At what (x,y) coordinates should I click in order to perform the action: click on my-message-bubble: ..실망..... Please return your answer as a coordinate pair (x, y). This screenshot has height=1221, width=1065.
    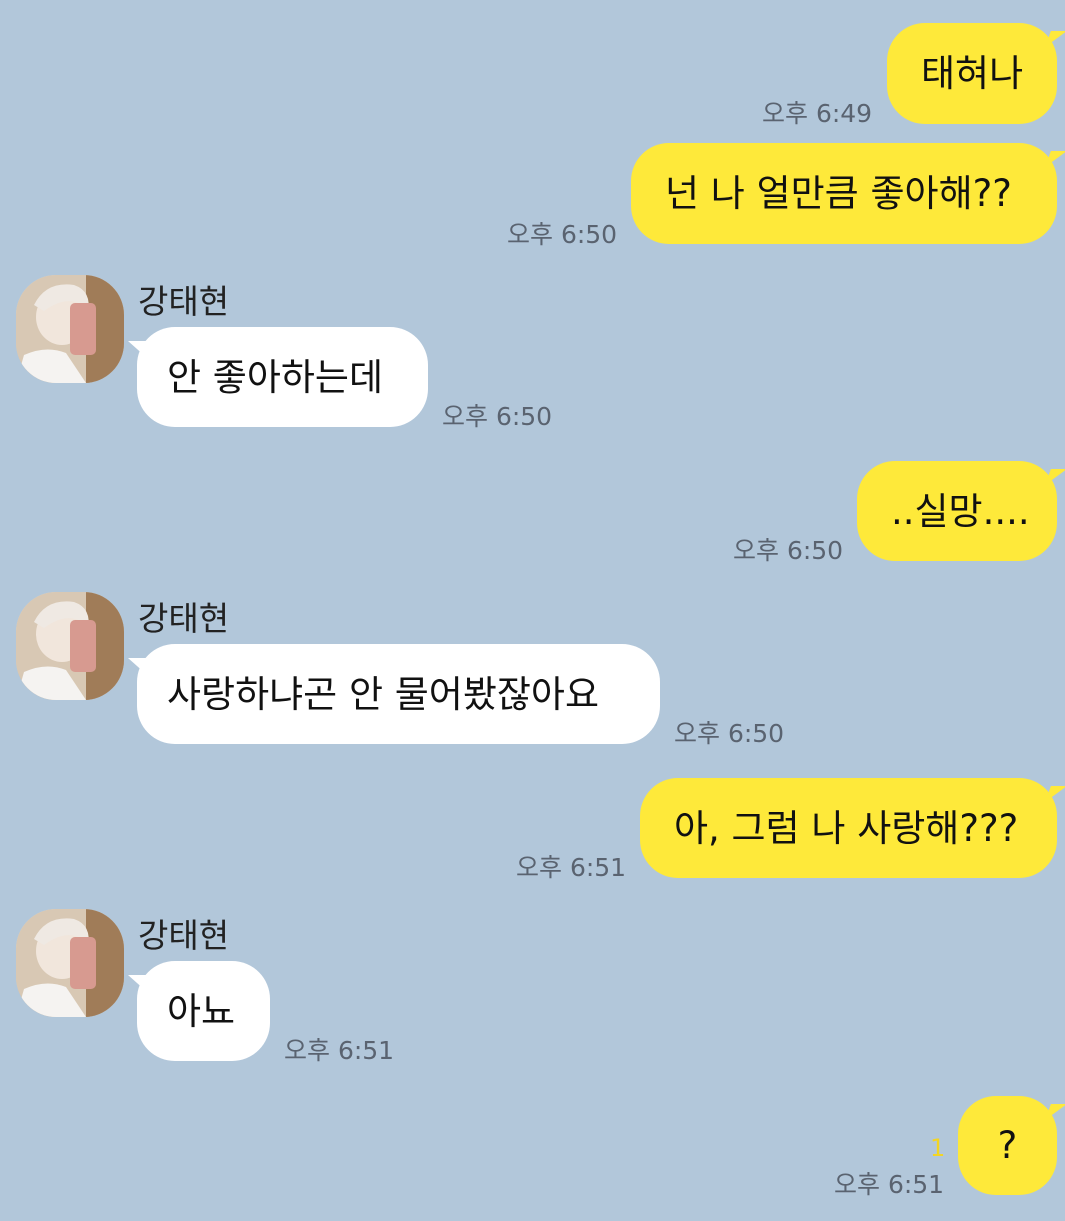
    Looking at the image, I should click on (957, 511).